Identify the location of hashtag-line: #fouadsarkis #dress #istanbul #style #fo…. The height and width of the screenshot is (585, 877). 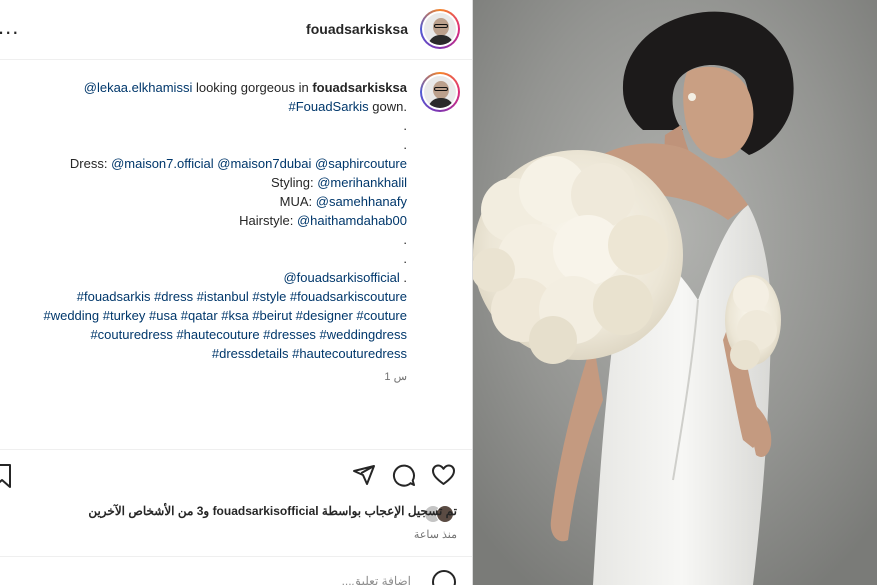
(242, 296).